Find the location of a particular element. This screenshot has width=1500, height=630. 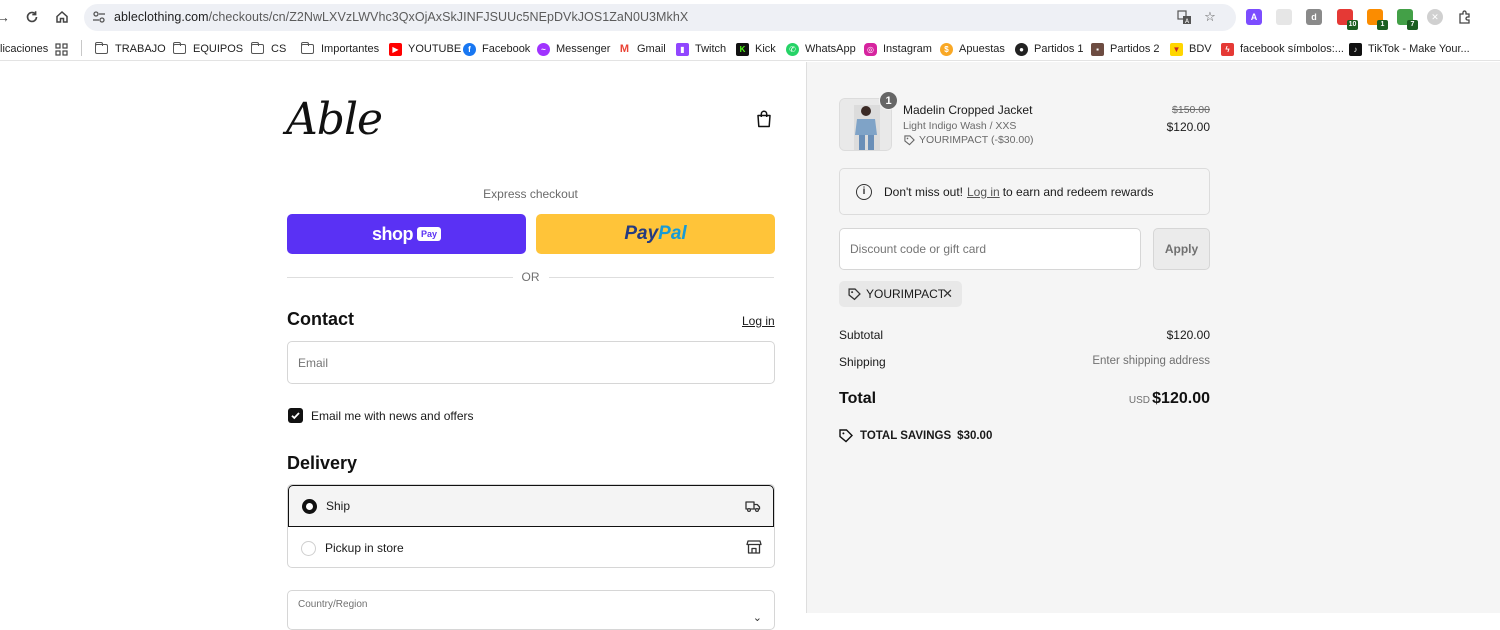

discounted-price: $120.00 is located at coordinates (1188, 127).